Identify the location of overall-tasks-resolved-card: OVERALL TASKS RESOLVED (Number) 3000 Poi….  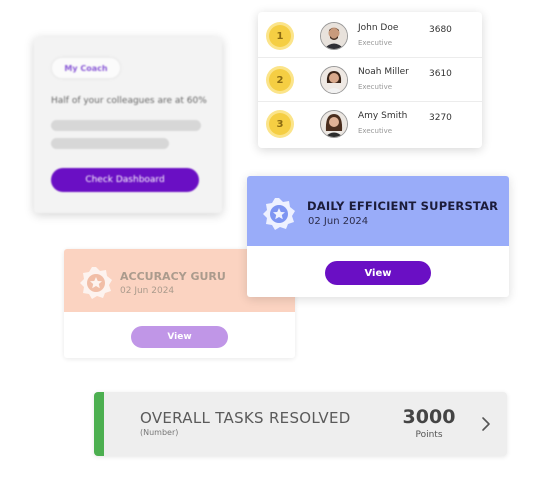
(300, 424).